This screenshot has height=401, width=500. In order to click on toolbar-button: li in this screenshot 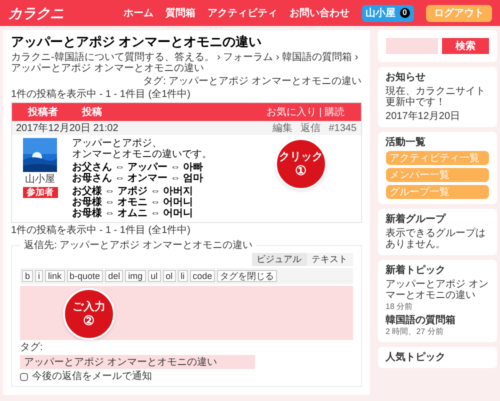, I will do `click(183, 276)`.